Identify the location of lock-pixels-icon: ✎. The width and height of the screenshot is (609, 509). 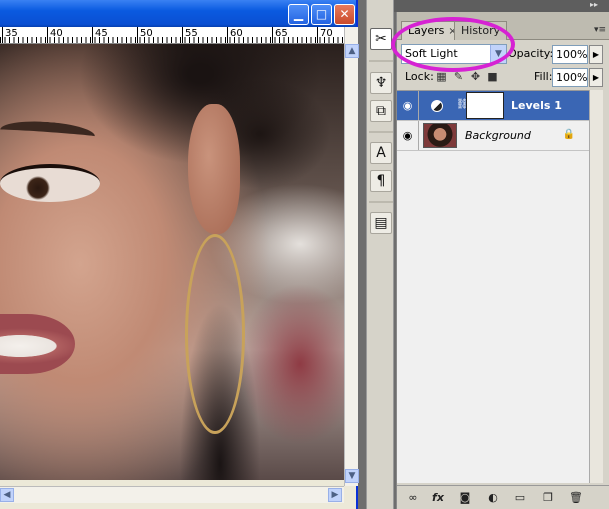
(458, 76).